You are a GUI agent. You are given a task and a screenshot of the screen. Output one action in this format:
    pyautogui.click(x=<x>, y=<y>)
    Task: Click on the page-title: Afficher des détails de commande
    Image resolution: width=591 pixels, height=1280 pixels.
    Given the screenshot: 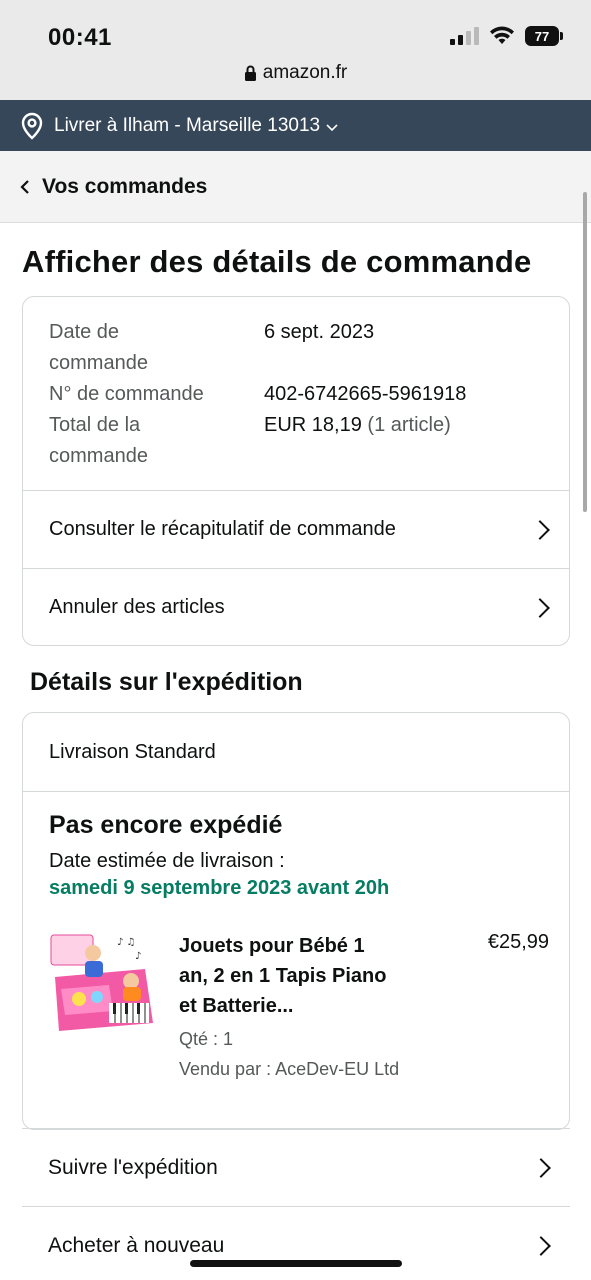 What is the action you would take?
    pyautogui.click(x=277, y=261)
    